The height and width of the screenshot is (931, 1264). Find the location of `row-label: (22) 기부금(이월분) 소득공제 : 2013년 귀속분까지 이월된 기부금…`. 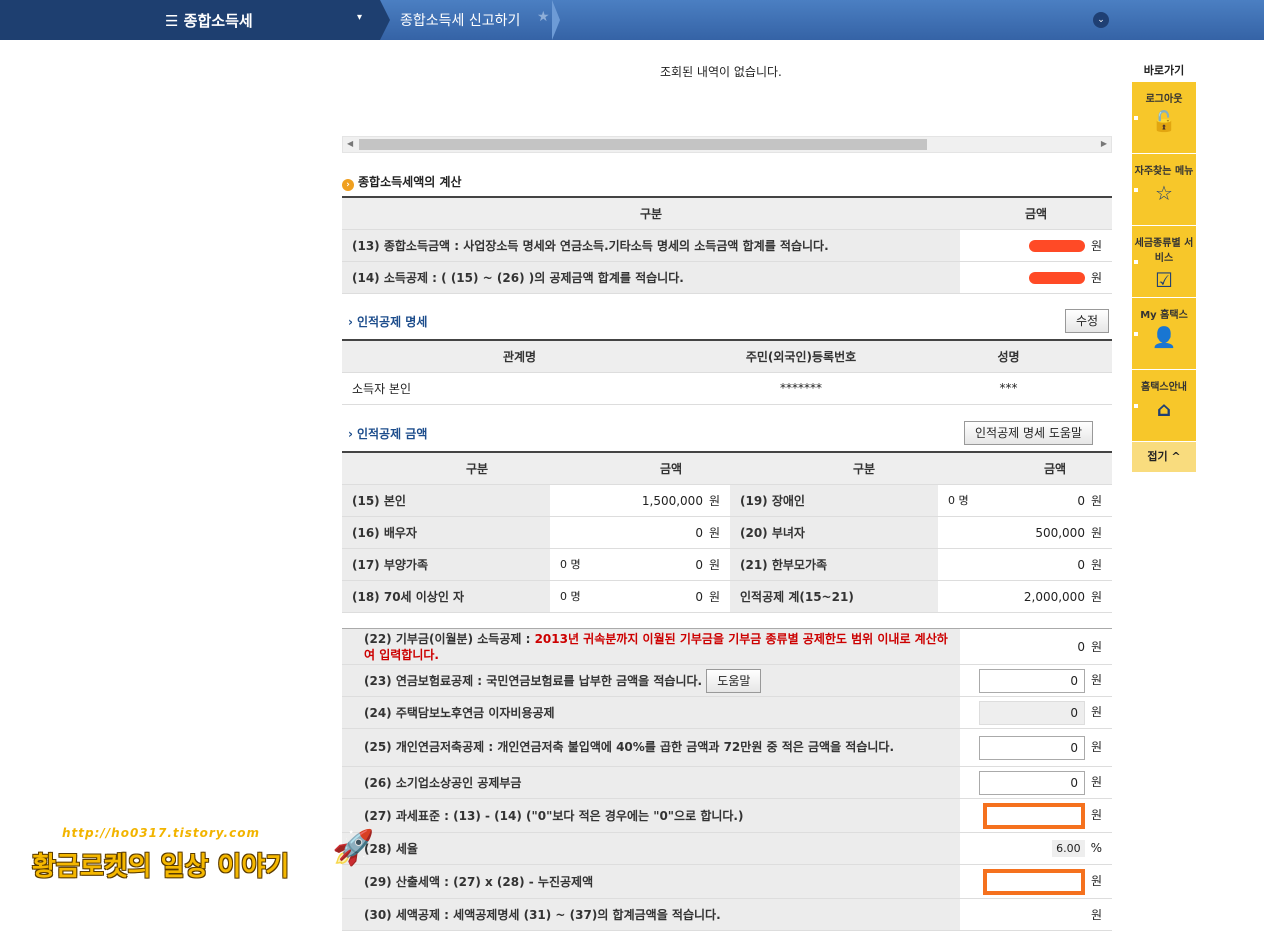

row-label: (22) 기부금(이월분) 소득공제 : 2013년 귀속분까지 이월된 기부금… is located at coordinates (651, 646).